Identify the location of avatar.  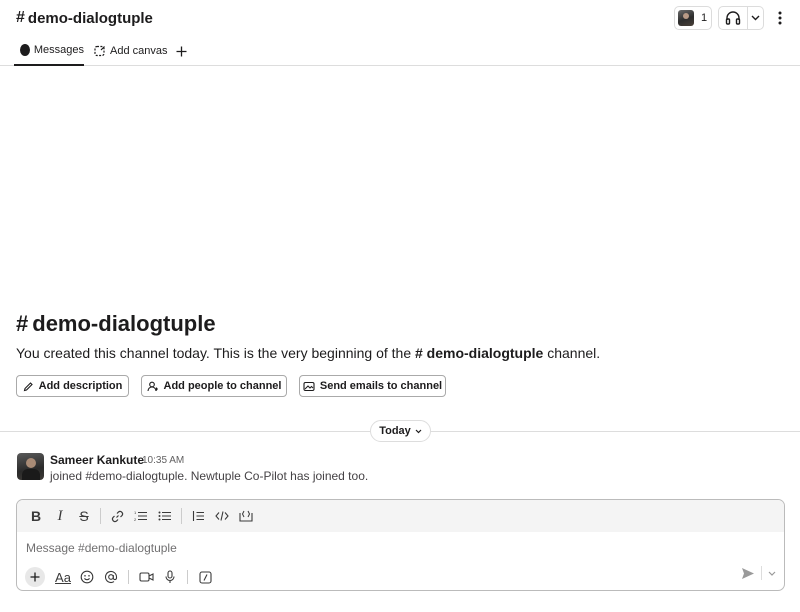
(30, 466).